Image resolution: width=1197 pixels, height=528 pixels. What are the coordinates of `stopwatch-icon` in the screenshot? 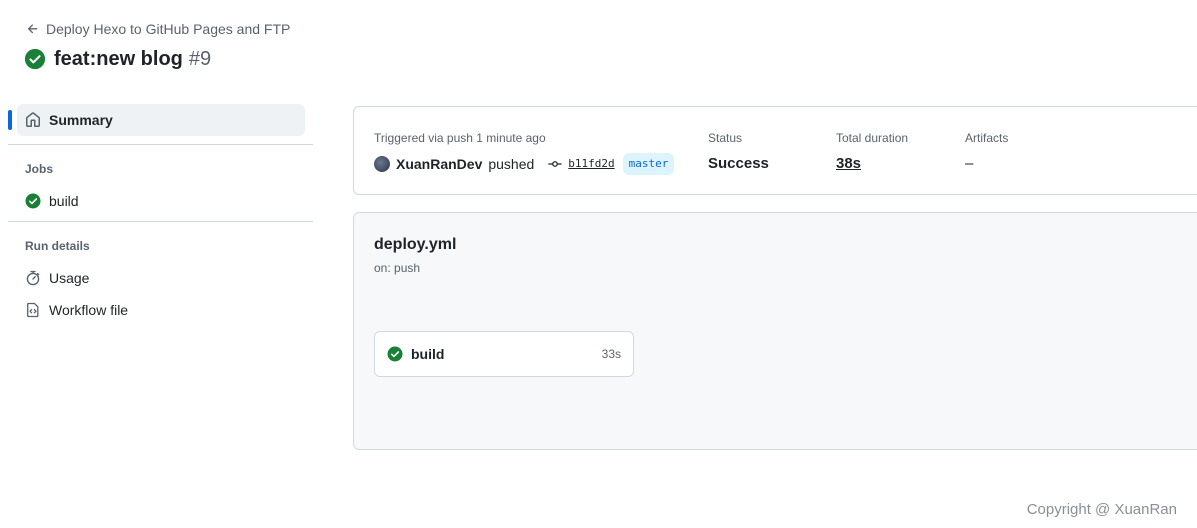 It's located at (33, 278).